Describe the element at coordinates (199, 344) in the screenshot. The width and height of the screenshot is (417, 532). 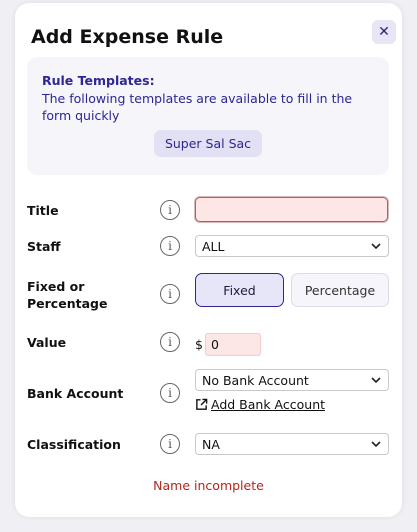
I see `currency-symbol: $` at that location.